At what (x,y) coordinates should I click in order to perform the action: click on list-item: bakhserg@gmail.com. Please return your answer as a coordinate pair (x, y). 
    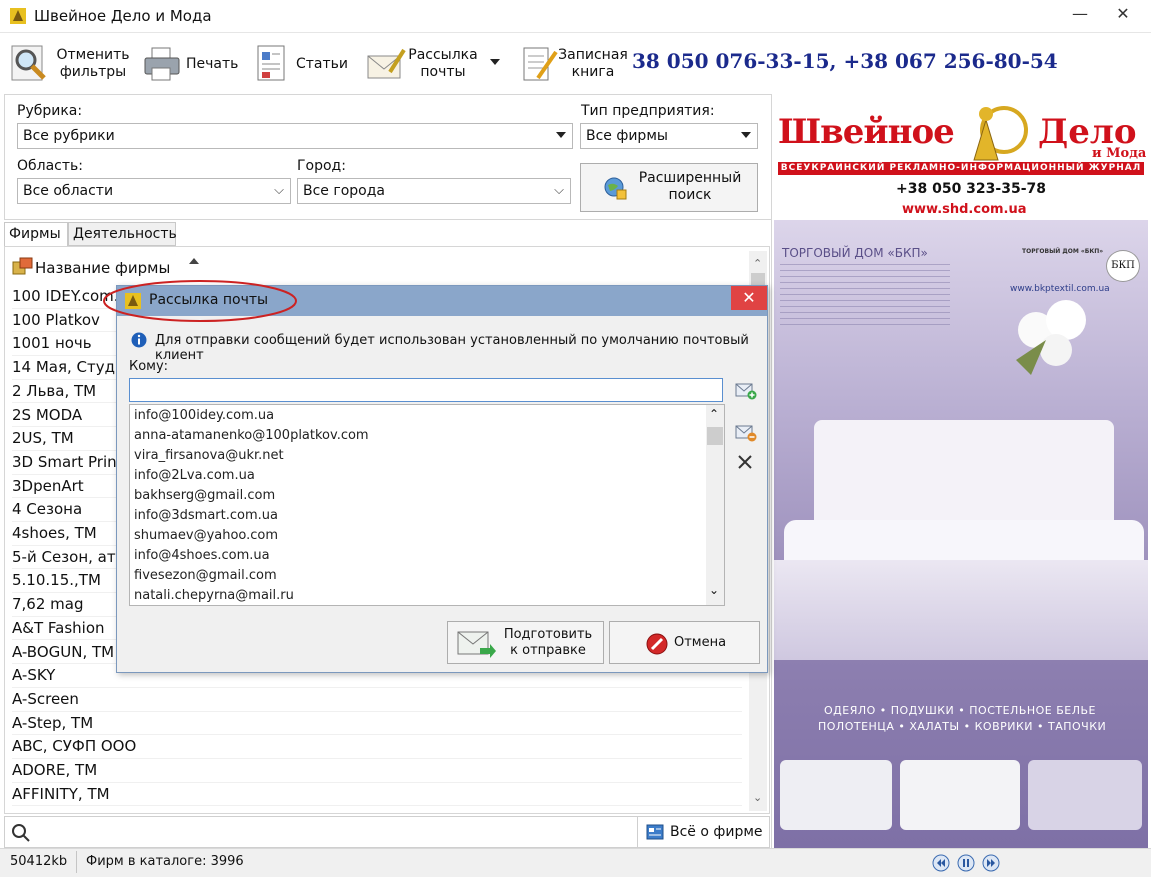
    Looking at the image, I should click on (419, 496).